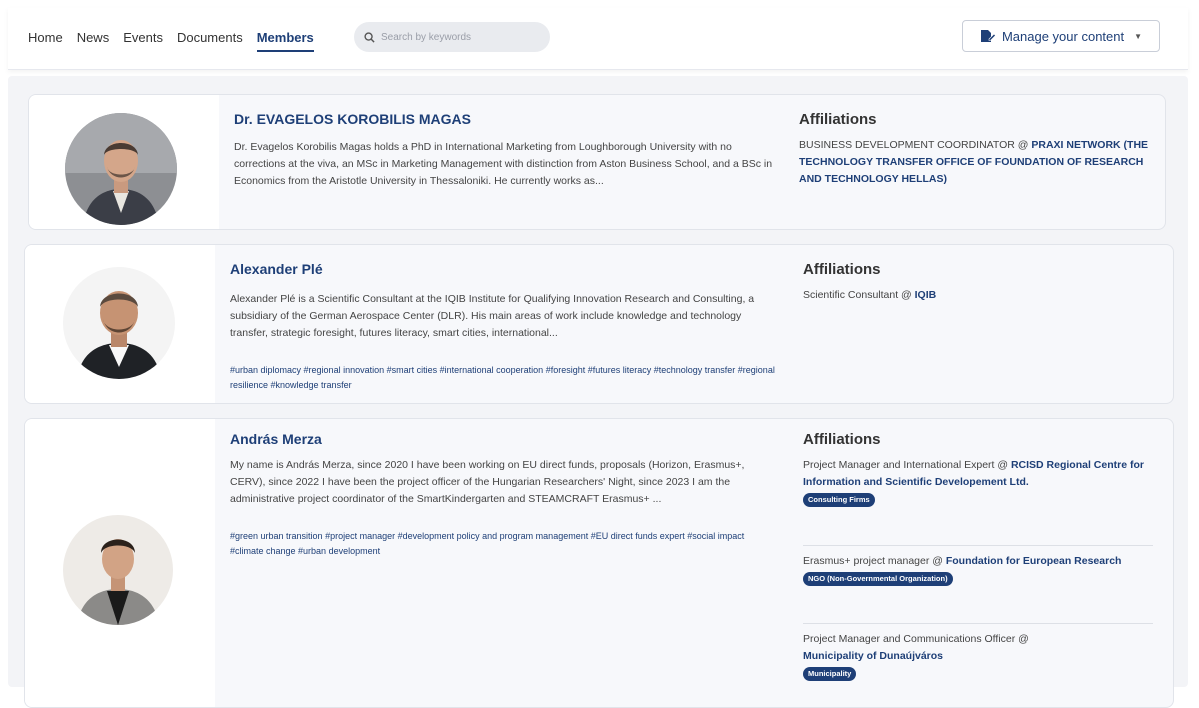  I want to click on affiliation-role: BUSINESS DEVELOPMENT COORDINATOR @, so click(915, 145).